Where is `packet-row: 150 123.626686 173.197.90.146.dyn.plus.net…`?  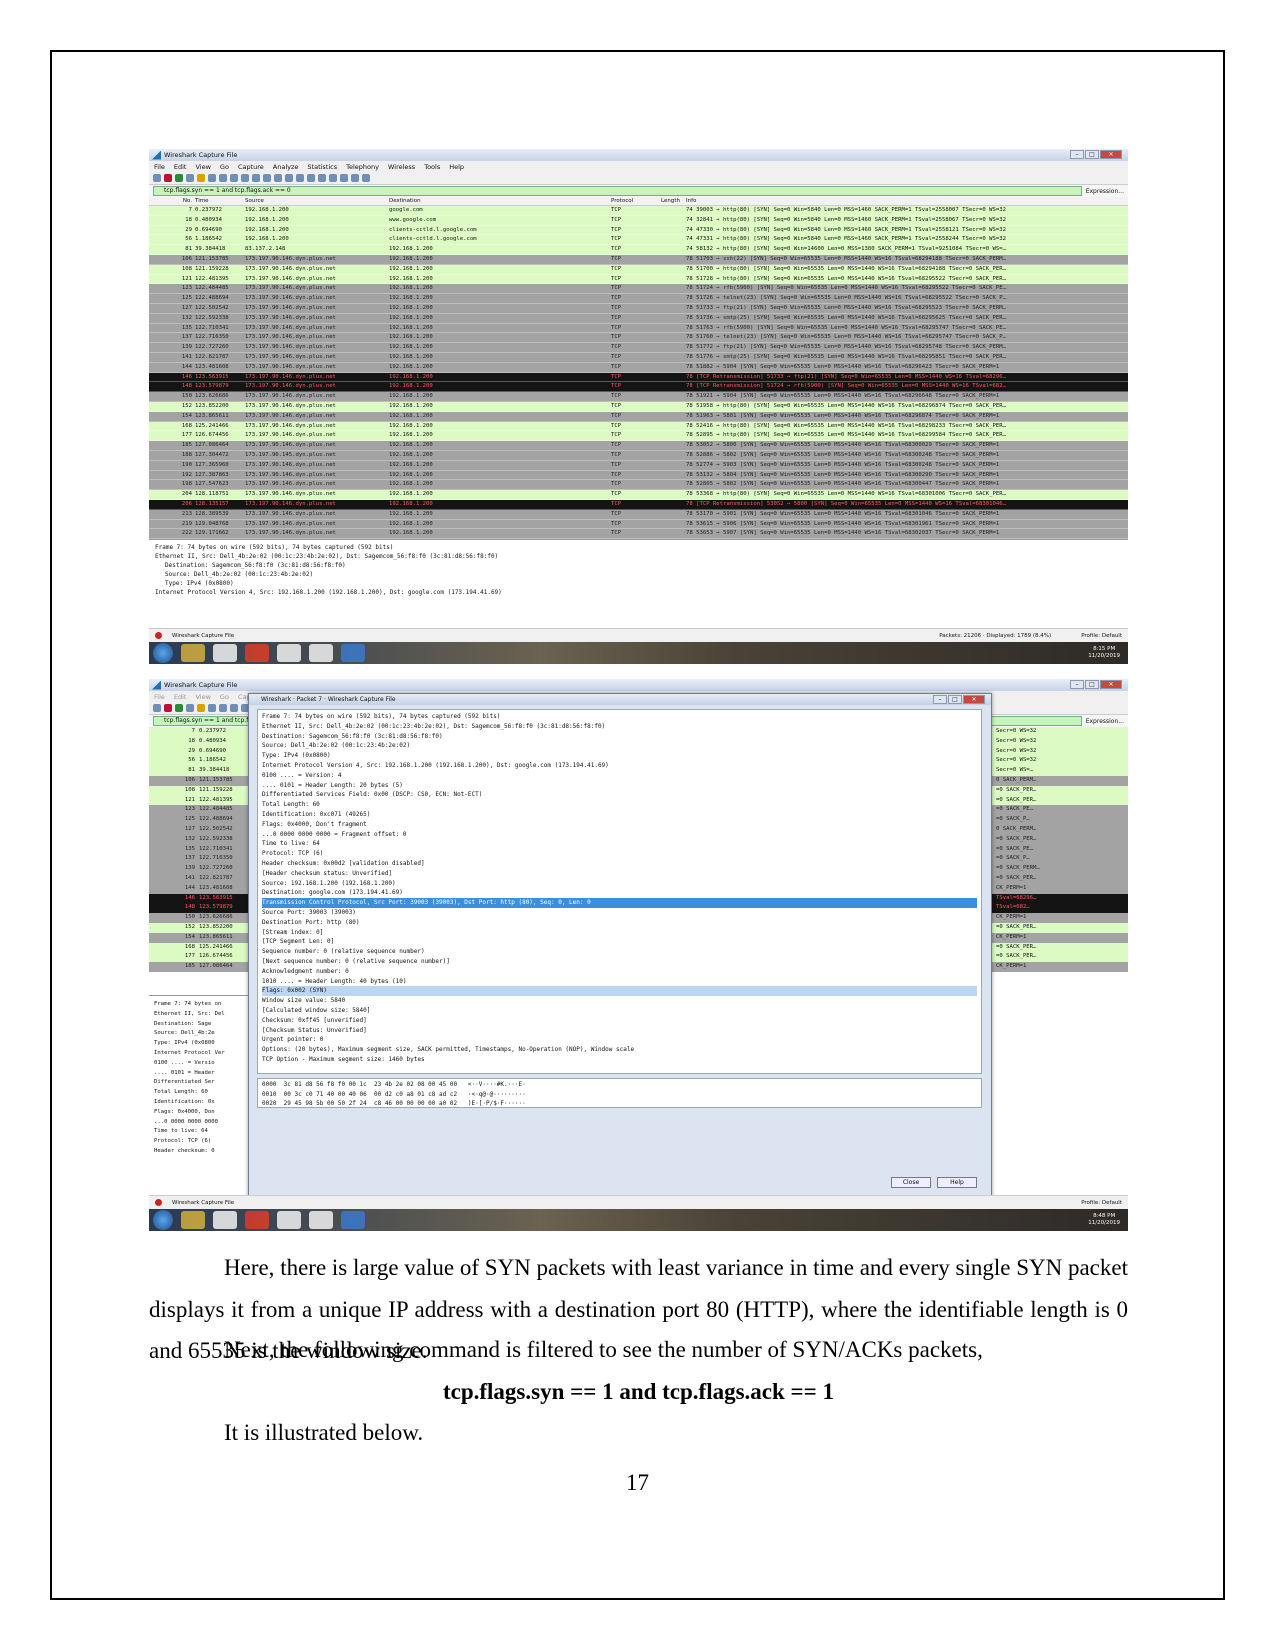
packet-row: 150 123.626686 173.197.90.146.dyn.plus.net… is located at coordinates (638, 397).